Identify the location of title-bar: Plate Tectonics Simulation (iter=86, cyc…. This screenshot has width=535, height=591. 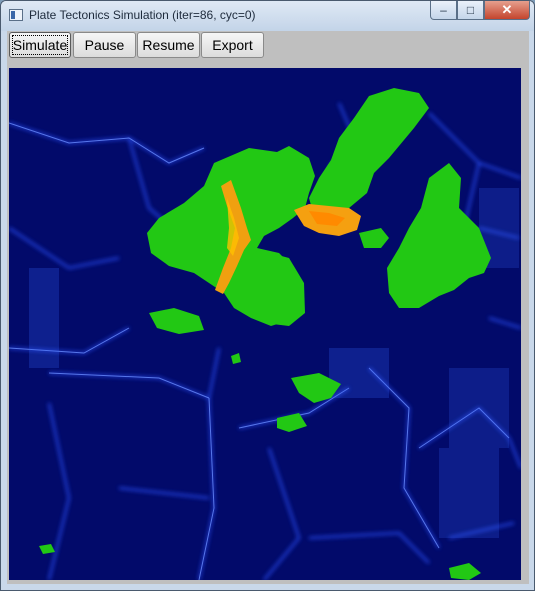
(267, 16).